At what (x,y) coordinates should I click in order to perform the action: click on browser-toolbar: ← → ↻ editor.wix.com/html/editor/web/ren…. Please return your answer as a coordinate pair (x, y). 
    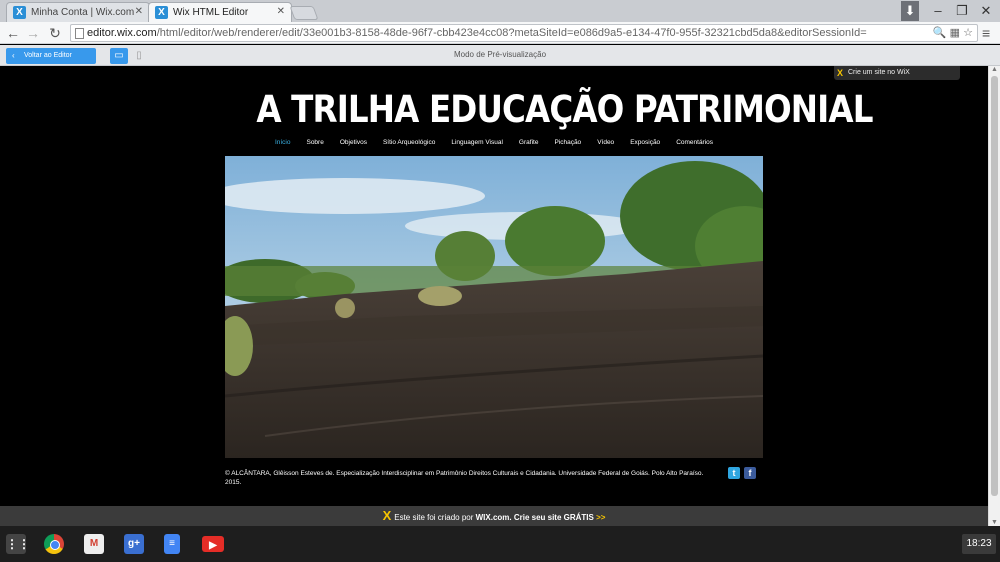
    Looking at the image, I should click on (500, 33).